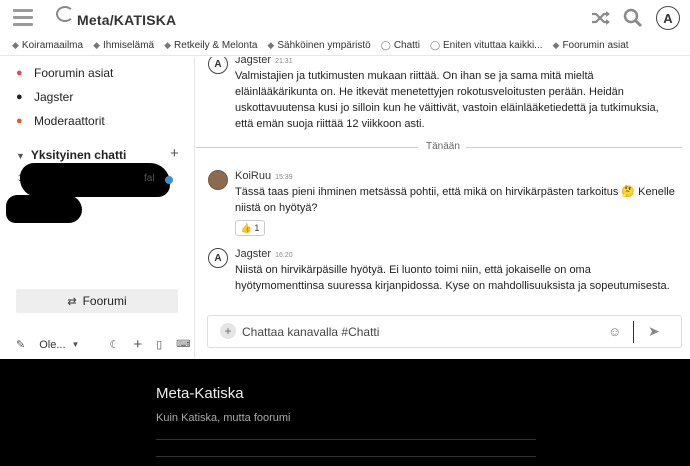 The height and width of the screenshot is (466, 690). What do you see at coordinates (23, 17) in the screenshot?
I see `hamburger-menu-icon` at bounding box center [23, 17].